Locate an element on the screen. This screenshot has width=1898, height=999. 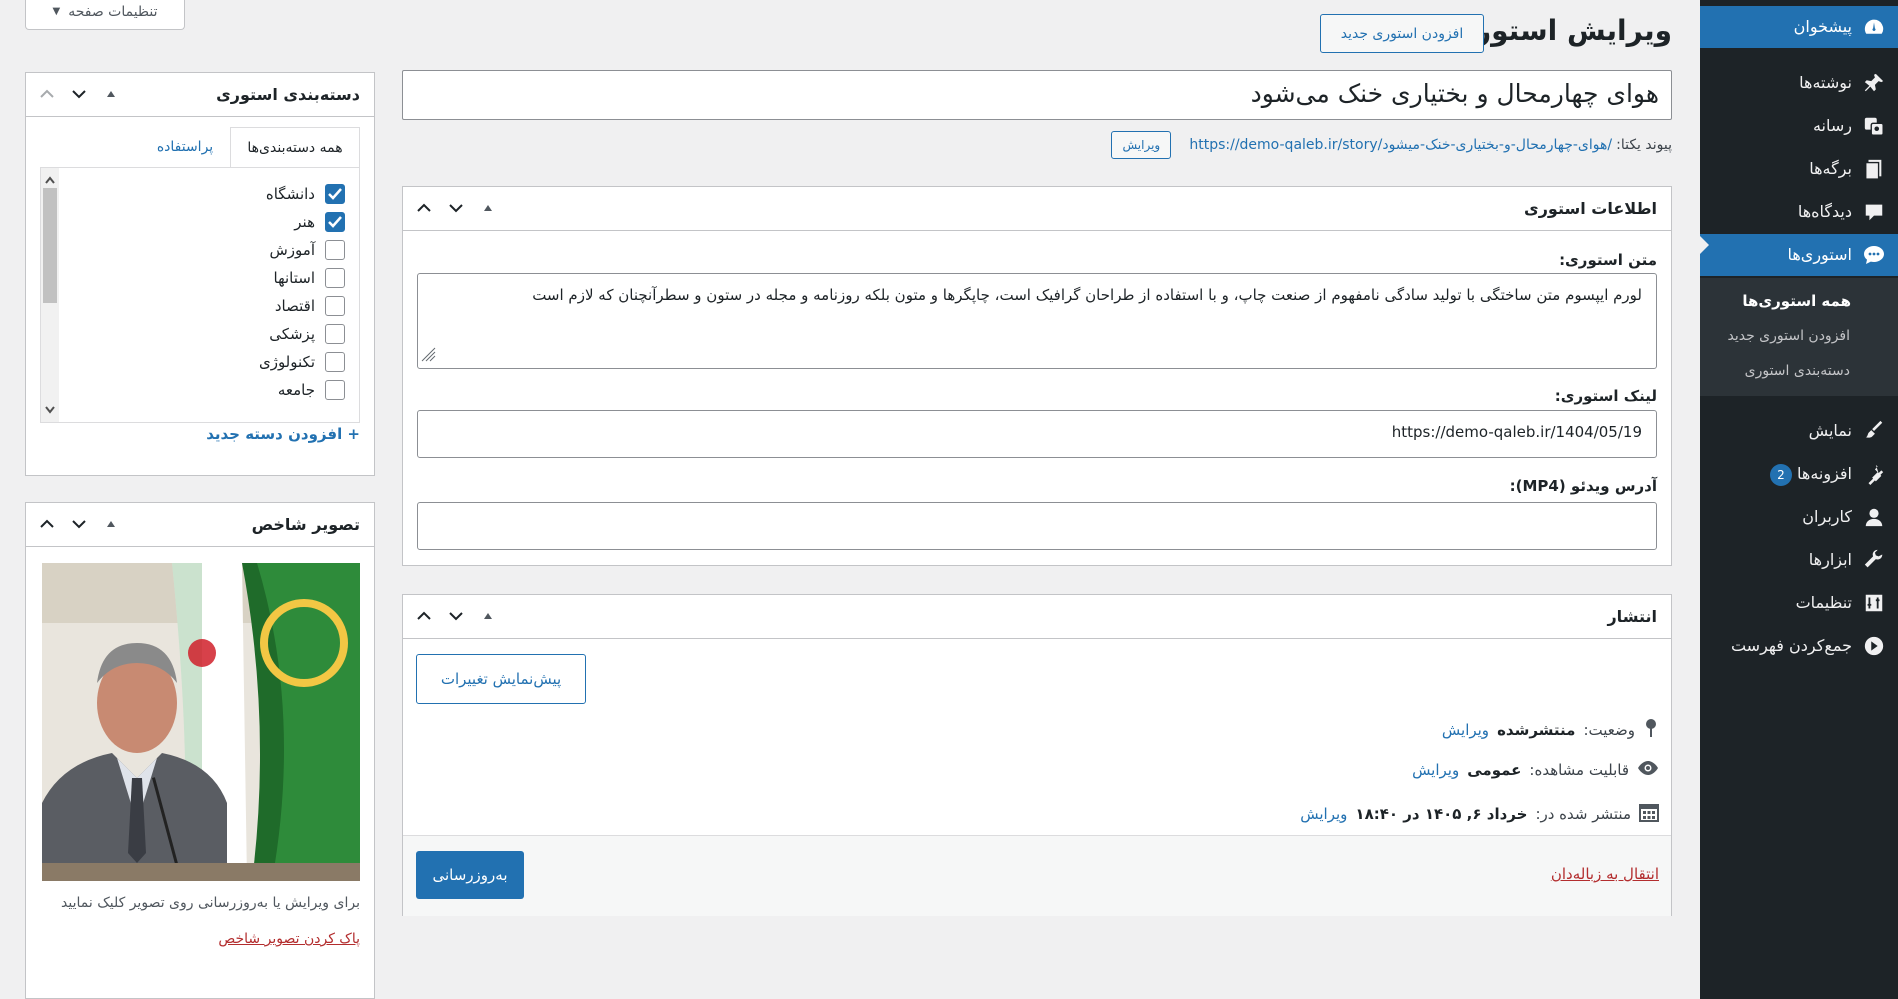
category-item: استانها is located at coordinates (309, 278).